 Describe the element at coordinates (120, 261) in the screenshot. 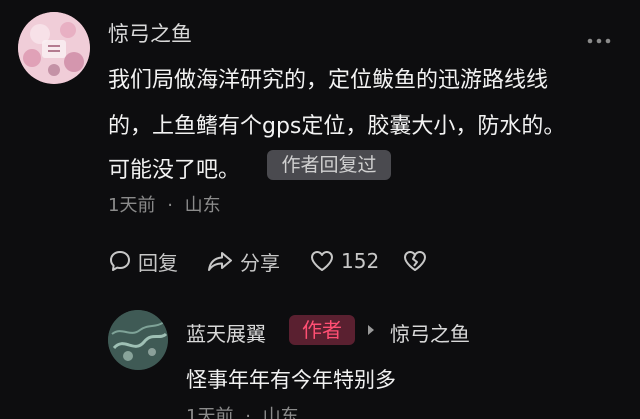

I see `chat-bubble-icon` at that location.